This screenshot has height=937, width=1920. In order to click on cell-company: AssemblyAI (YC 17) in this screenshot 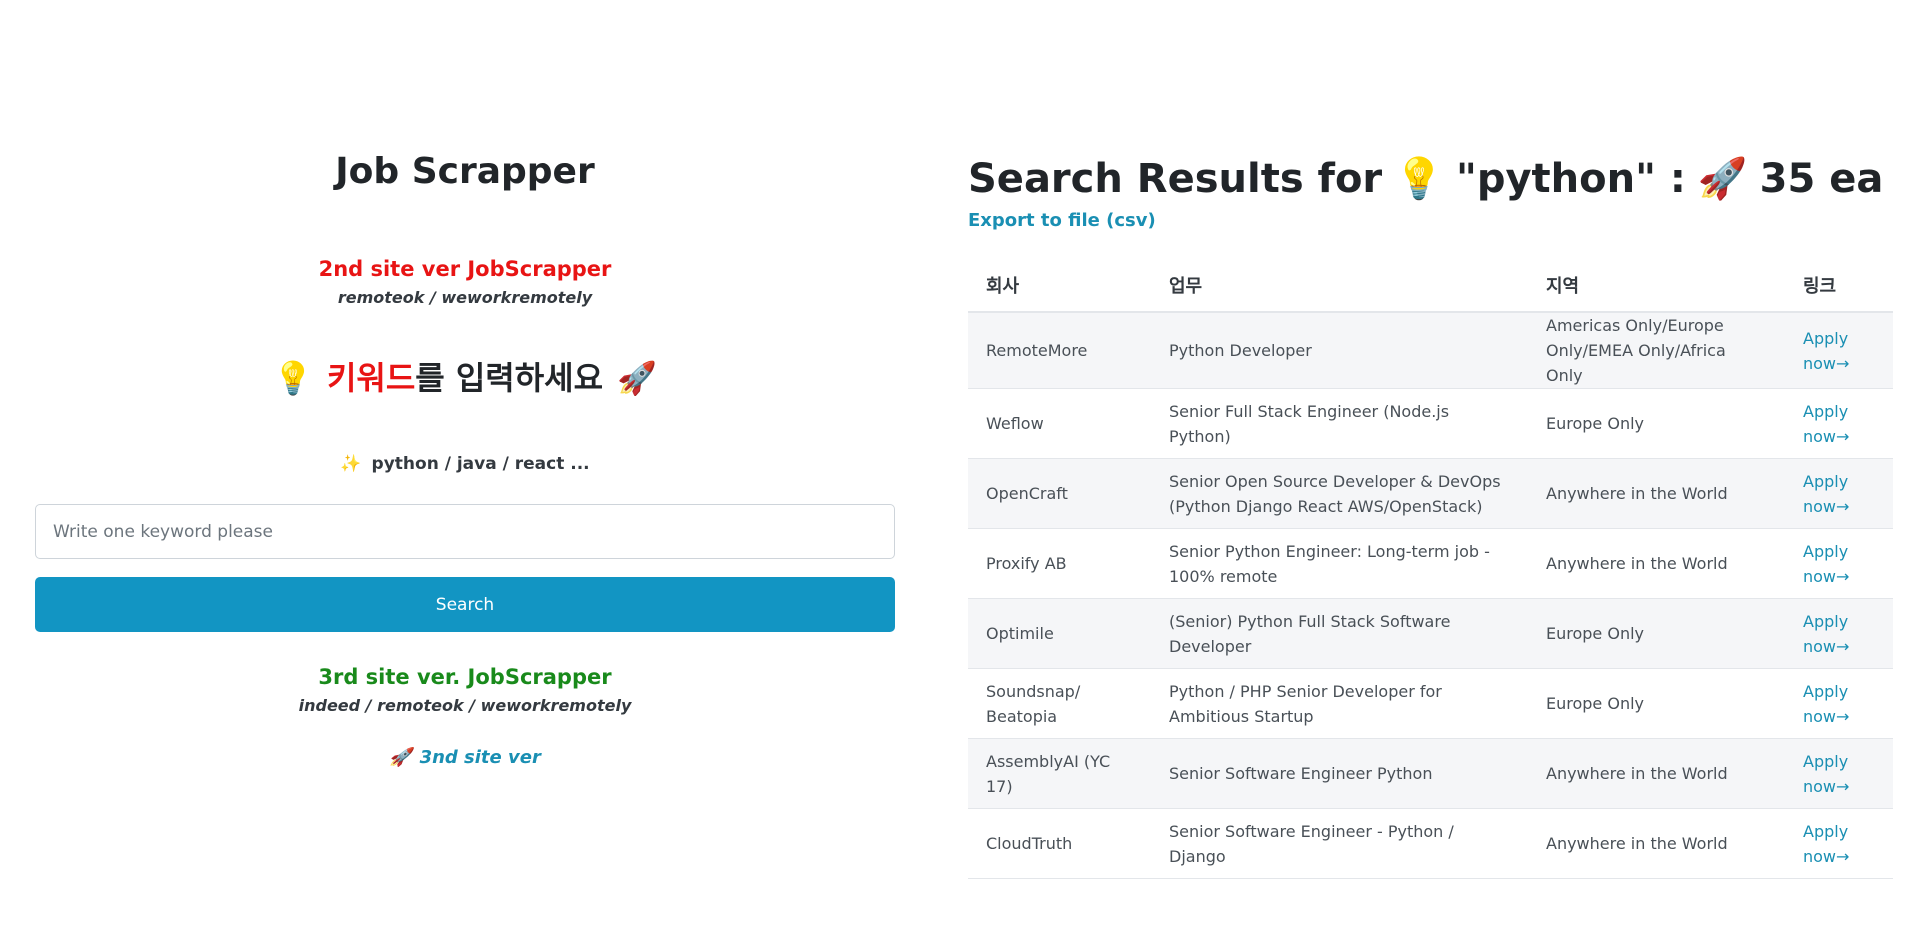, I will do `click(1059, 773)`.